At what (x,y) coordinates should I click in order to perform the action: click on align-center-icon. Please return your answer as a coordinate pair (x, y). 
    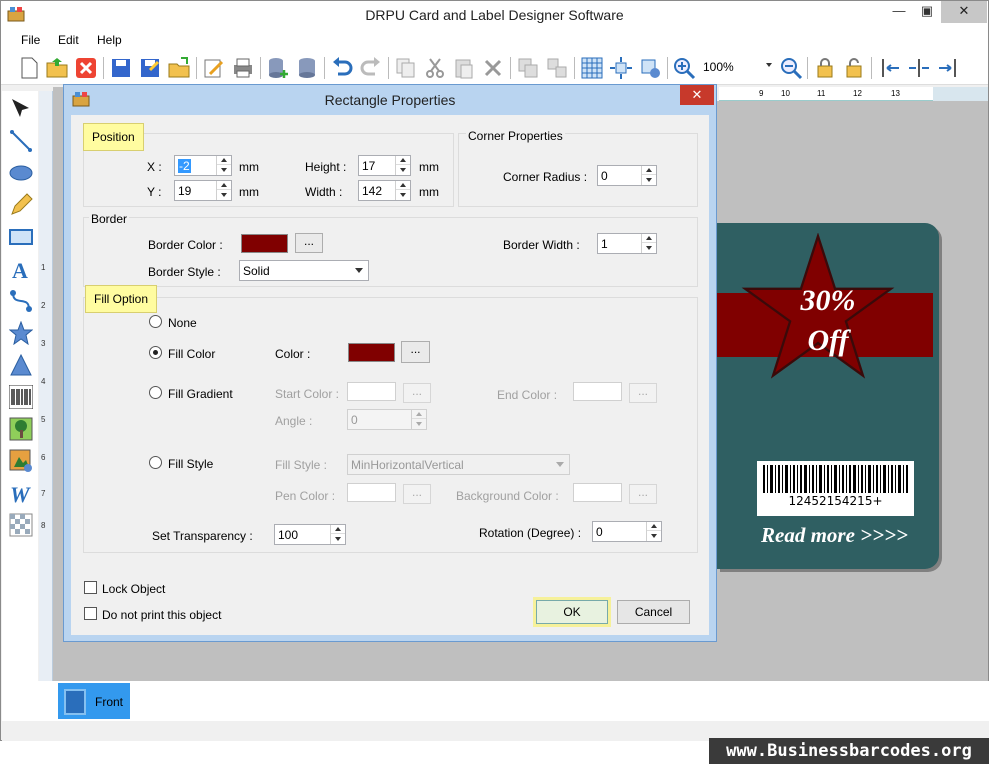
    Looking at the image, I should click on (919, 68).